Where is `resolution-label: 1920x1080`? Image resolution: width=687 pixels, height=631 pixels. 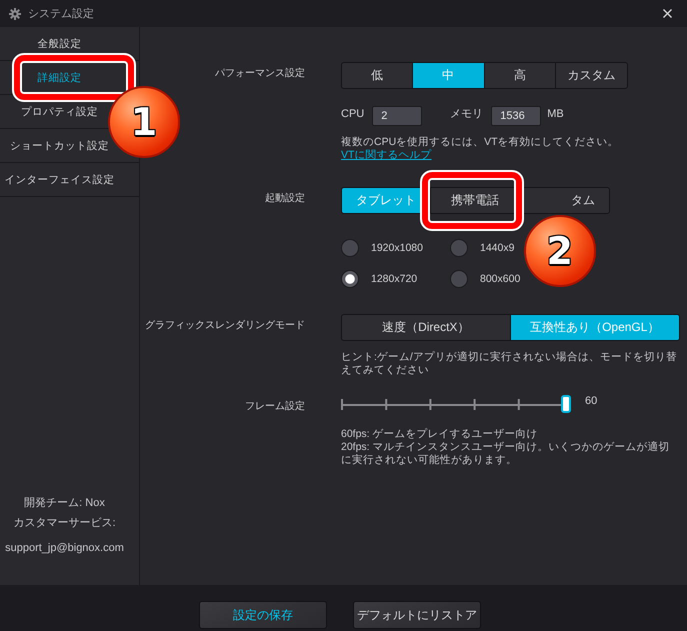 resolution-label: 1920x1080 is located at coordinates (397, 248).